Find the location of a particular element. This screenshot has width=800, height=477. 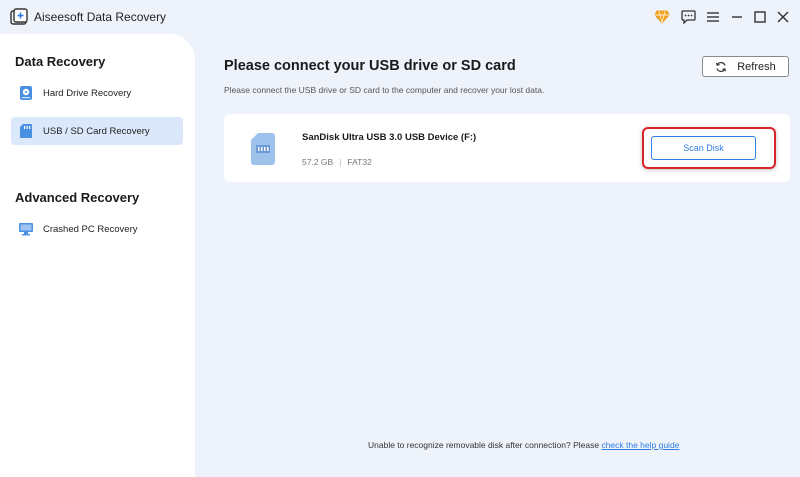

hard-drive-icon is located at coordinates (26, 93).